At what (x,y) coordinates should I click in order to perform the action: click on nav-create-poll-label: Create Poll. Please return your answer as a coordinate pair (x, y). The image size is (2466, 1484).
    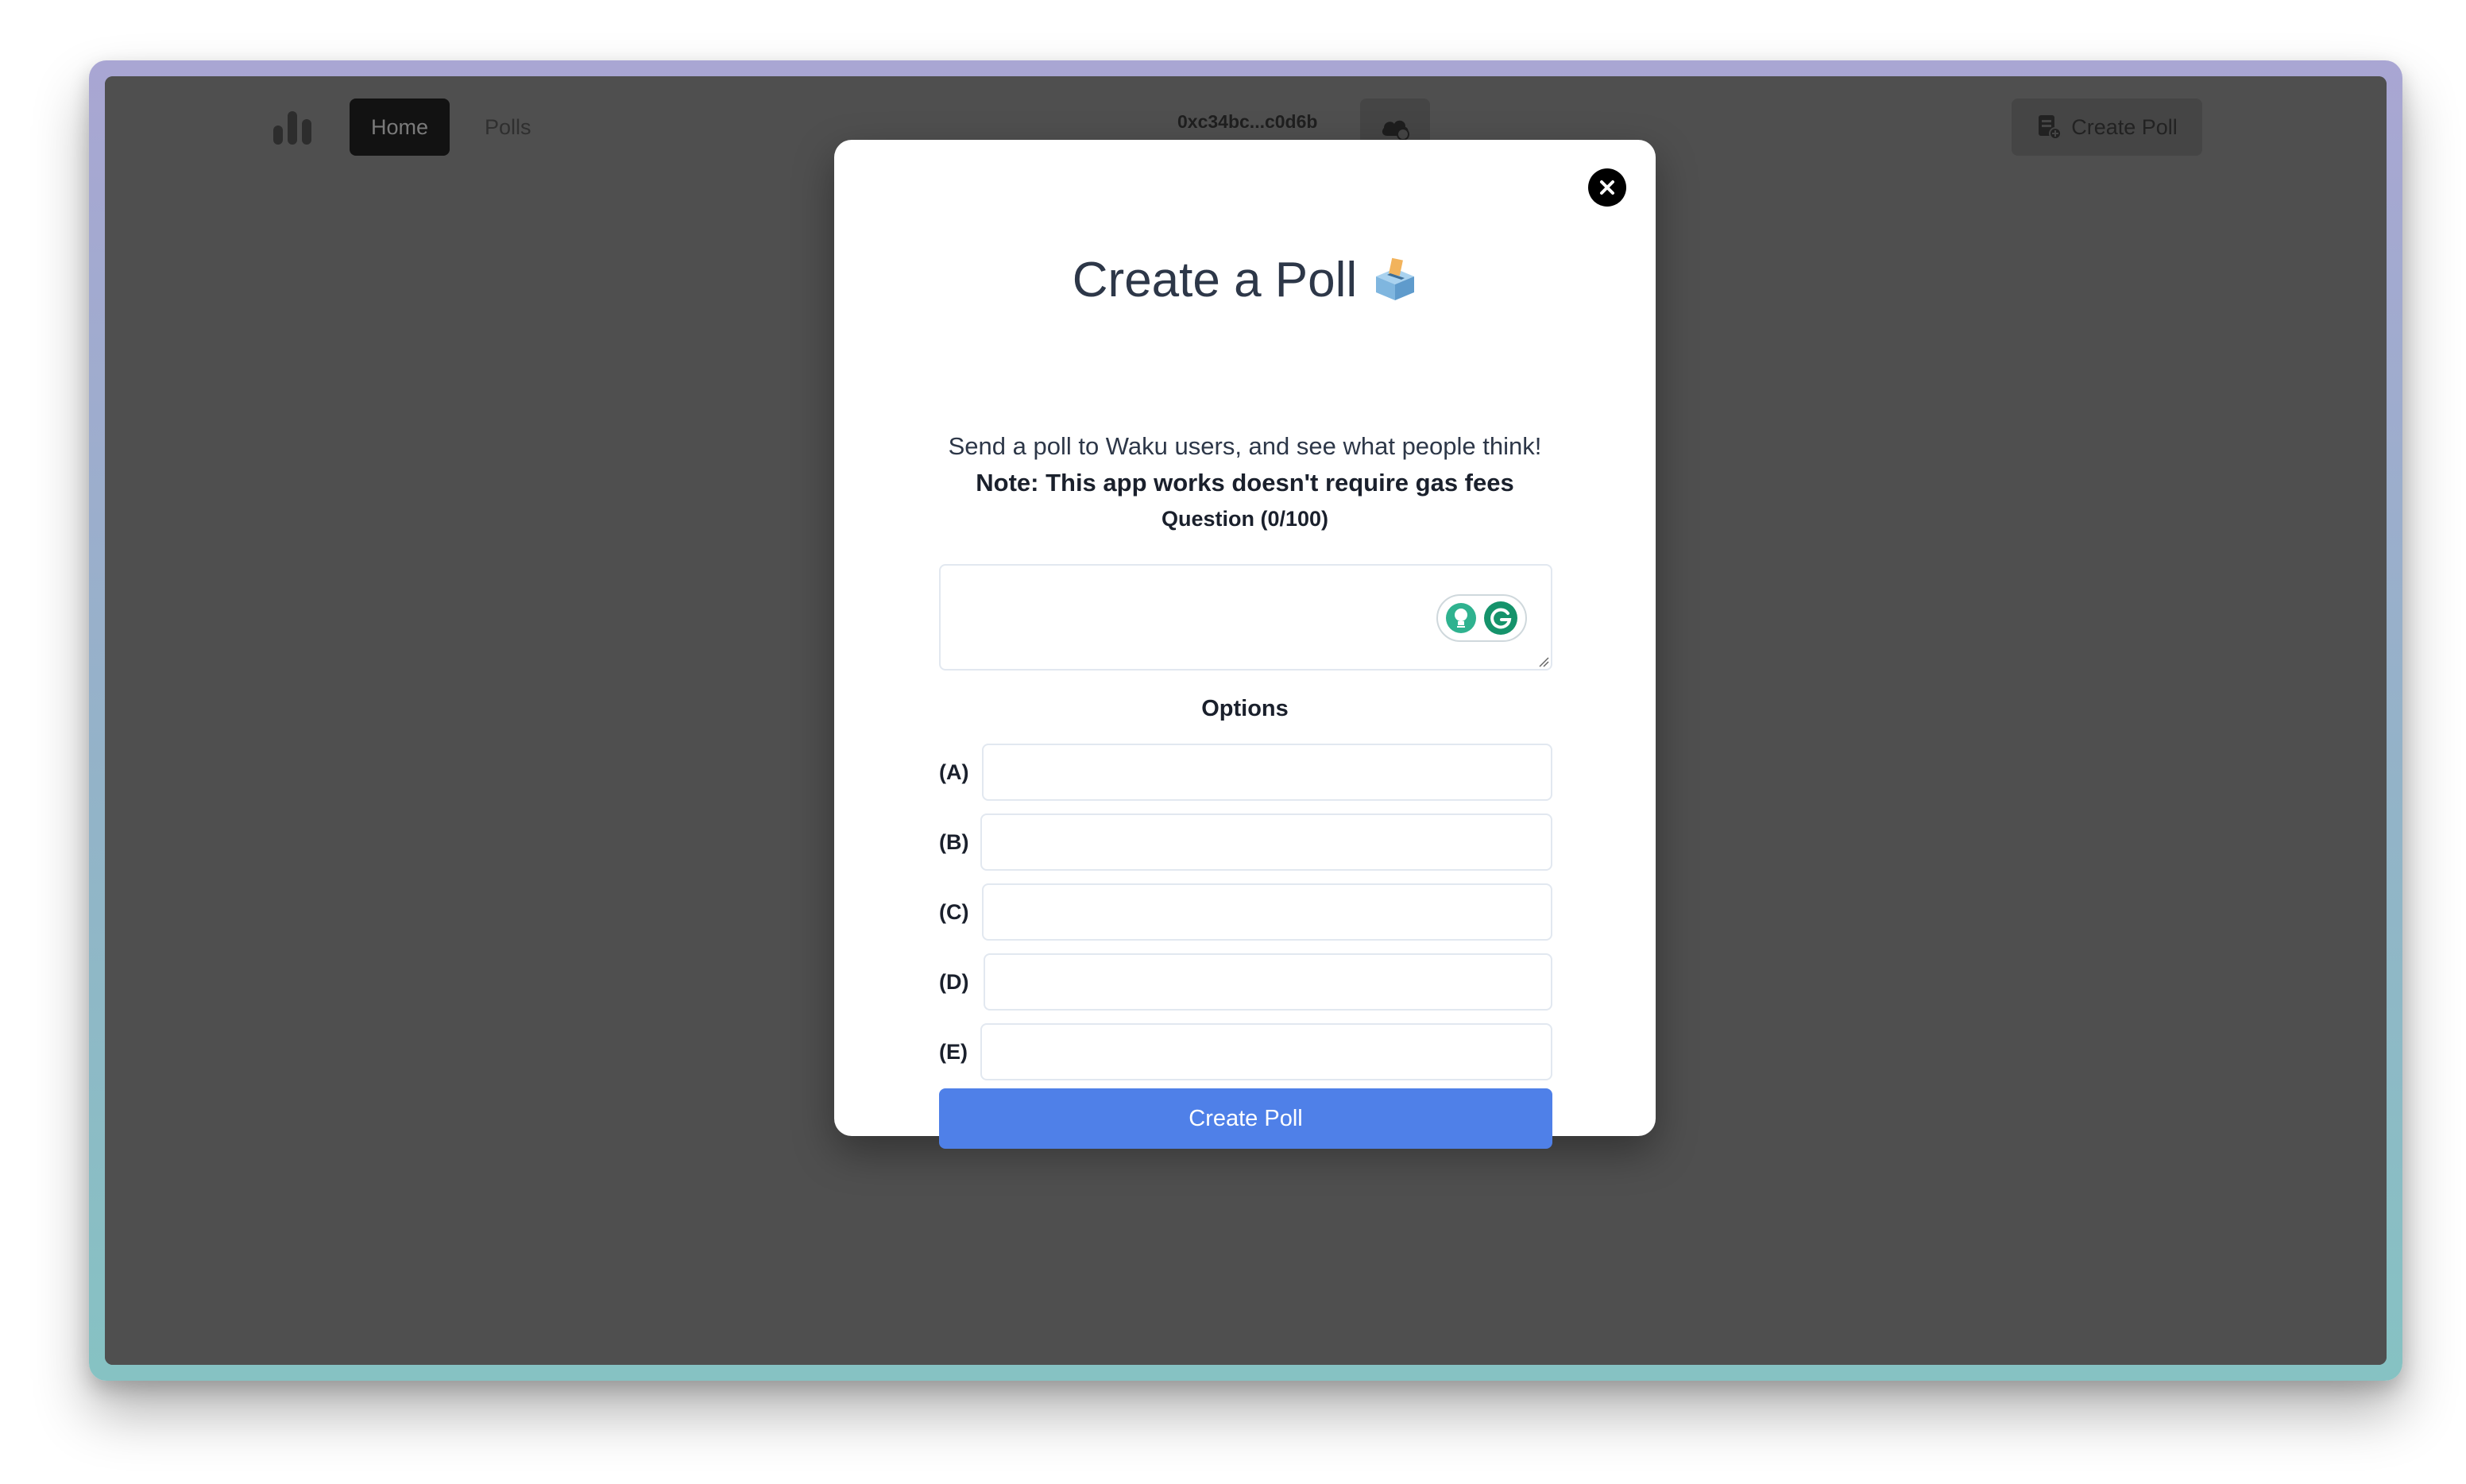
    Looking at the image, I should click on (2124, 127).